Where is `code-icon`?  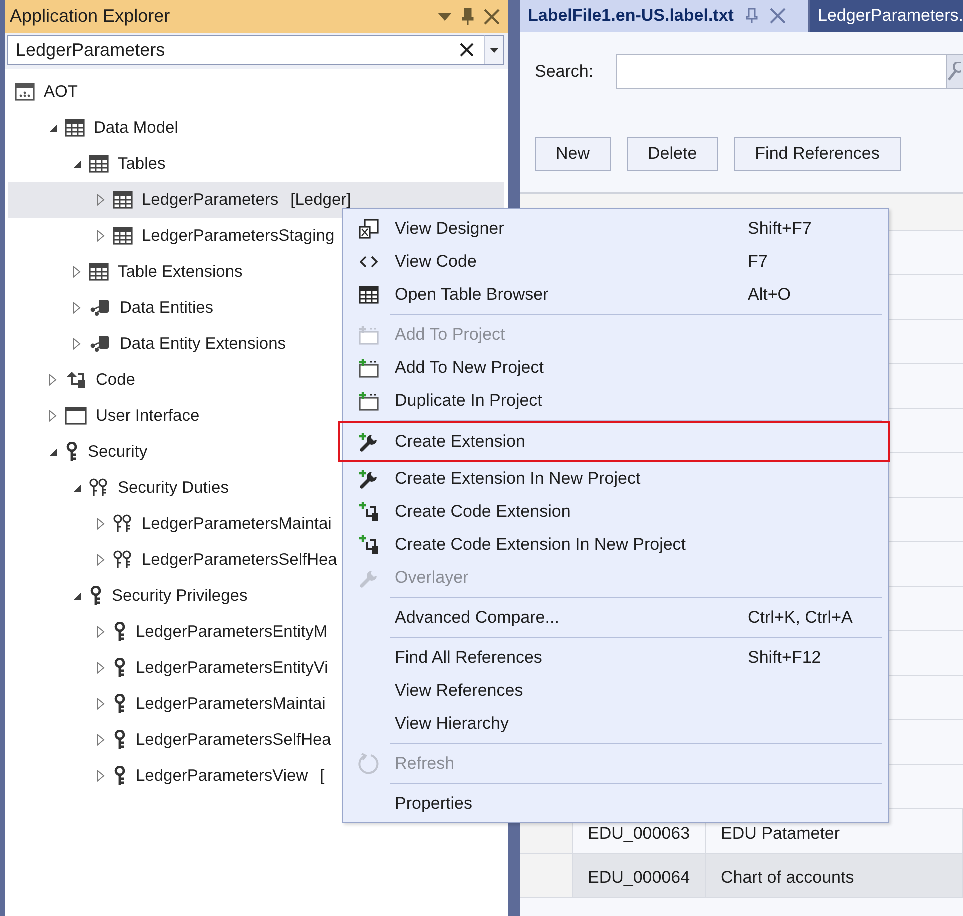
code-icon is located at coordinates (369, 262).